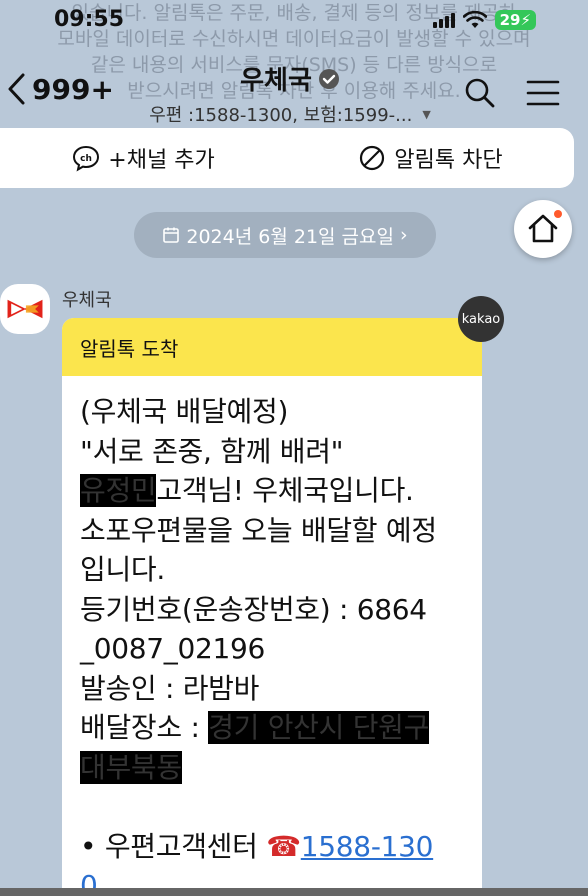 This screenshot has height=896, width=588. I want to click on telephone-icon: ☎, so click(283, 846).